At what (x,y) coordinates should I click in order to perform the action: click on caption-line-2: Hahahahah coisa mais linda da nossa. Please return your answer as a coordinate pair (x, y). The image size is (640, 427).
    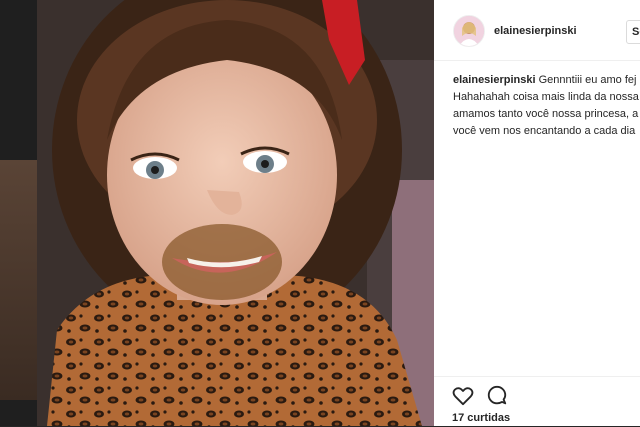
    Looking at the image, I should click on (546, 97).